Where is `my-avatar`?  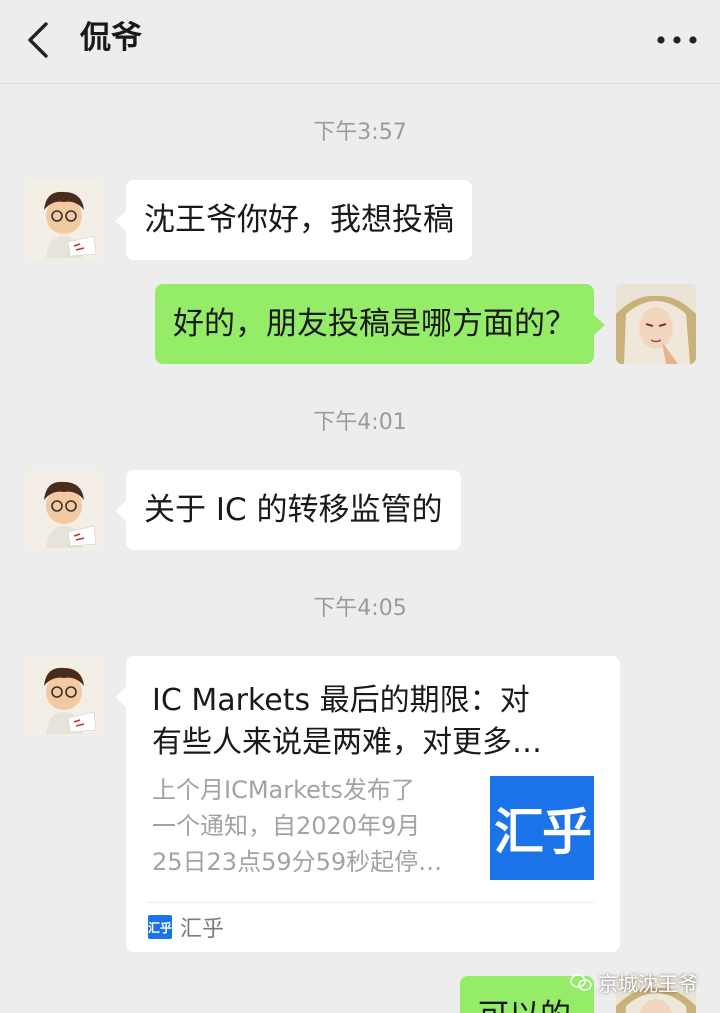
my-avatar is located at coordinates (656, 324).